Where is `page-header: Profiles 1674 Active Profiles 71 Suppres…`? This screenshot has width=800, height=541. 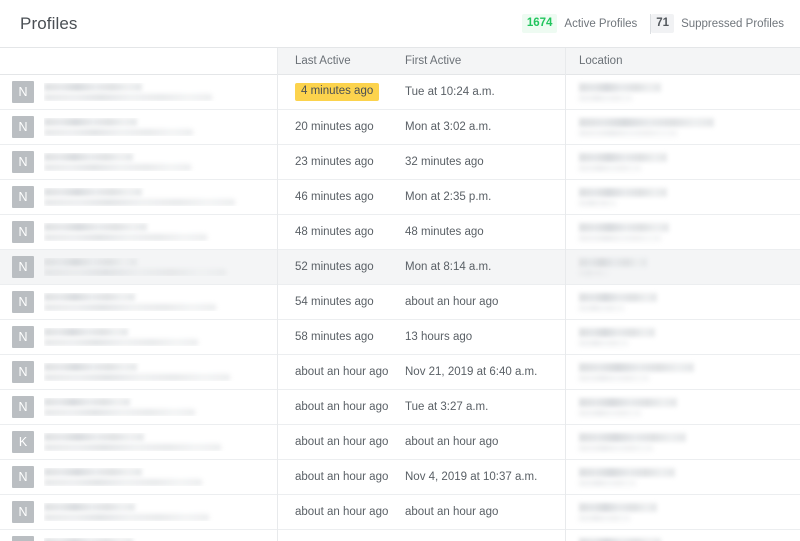 page-header: Profiles 1674 Active Profiles 71 Suppres… is located at coordinates (400, 24).